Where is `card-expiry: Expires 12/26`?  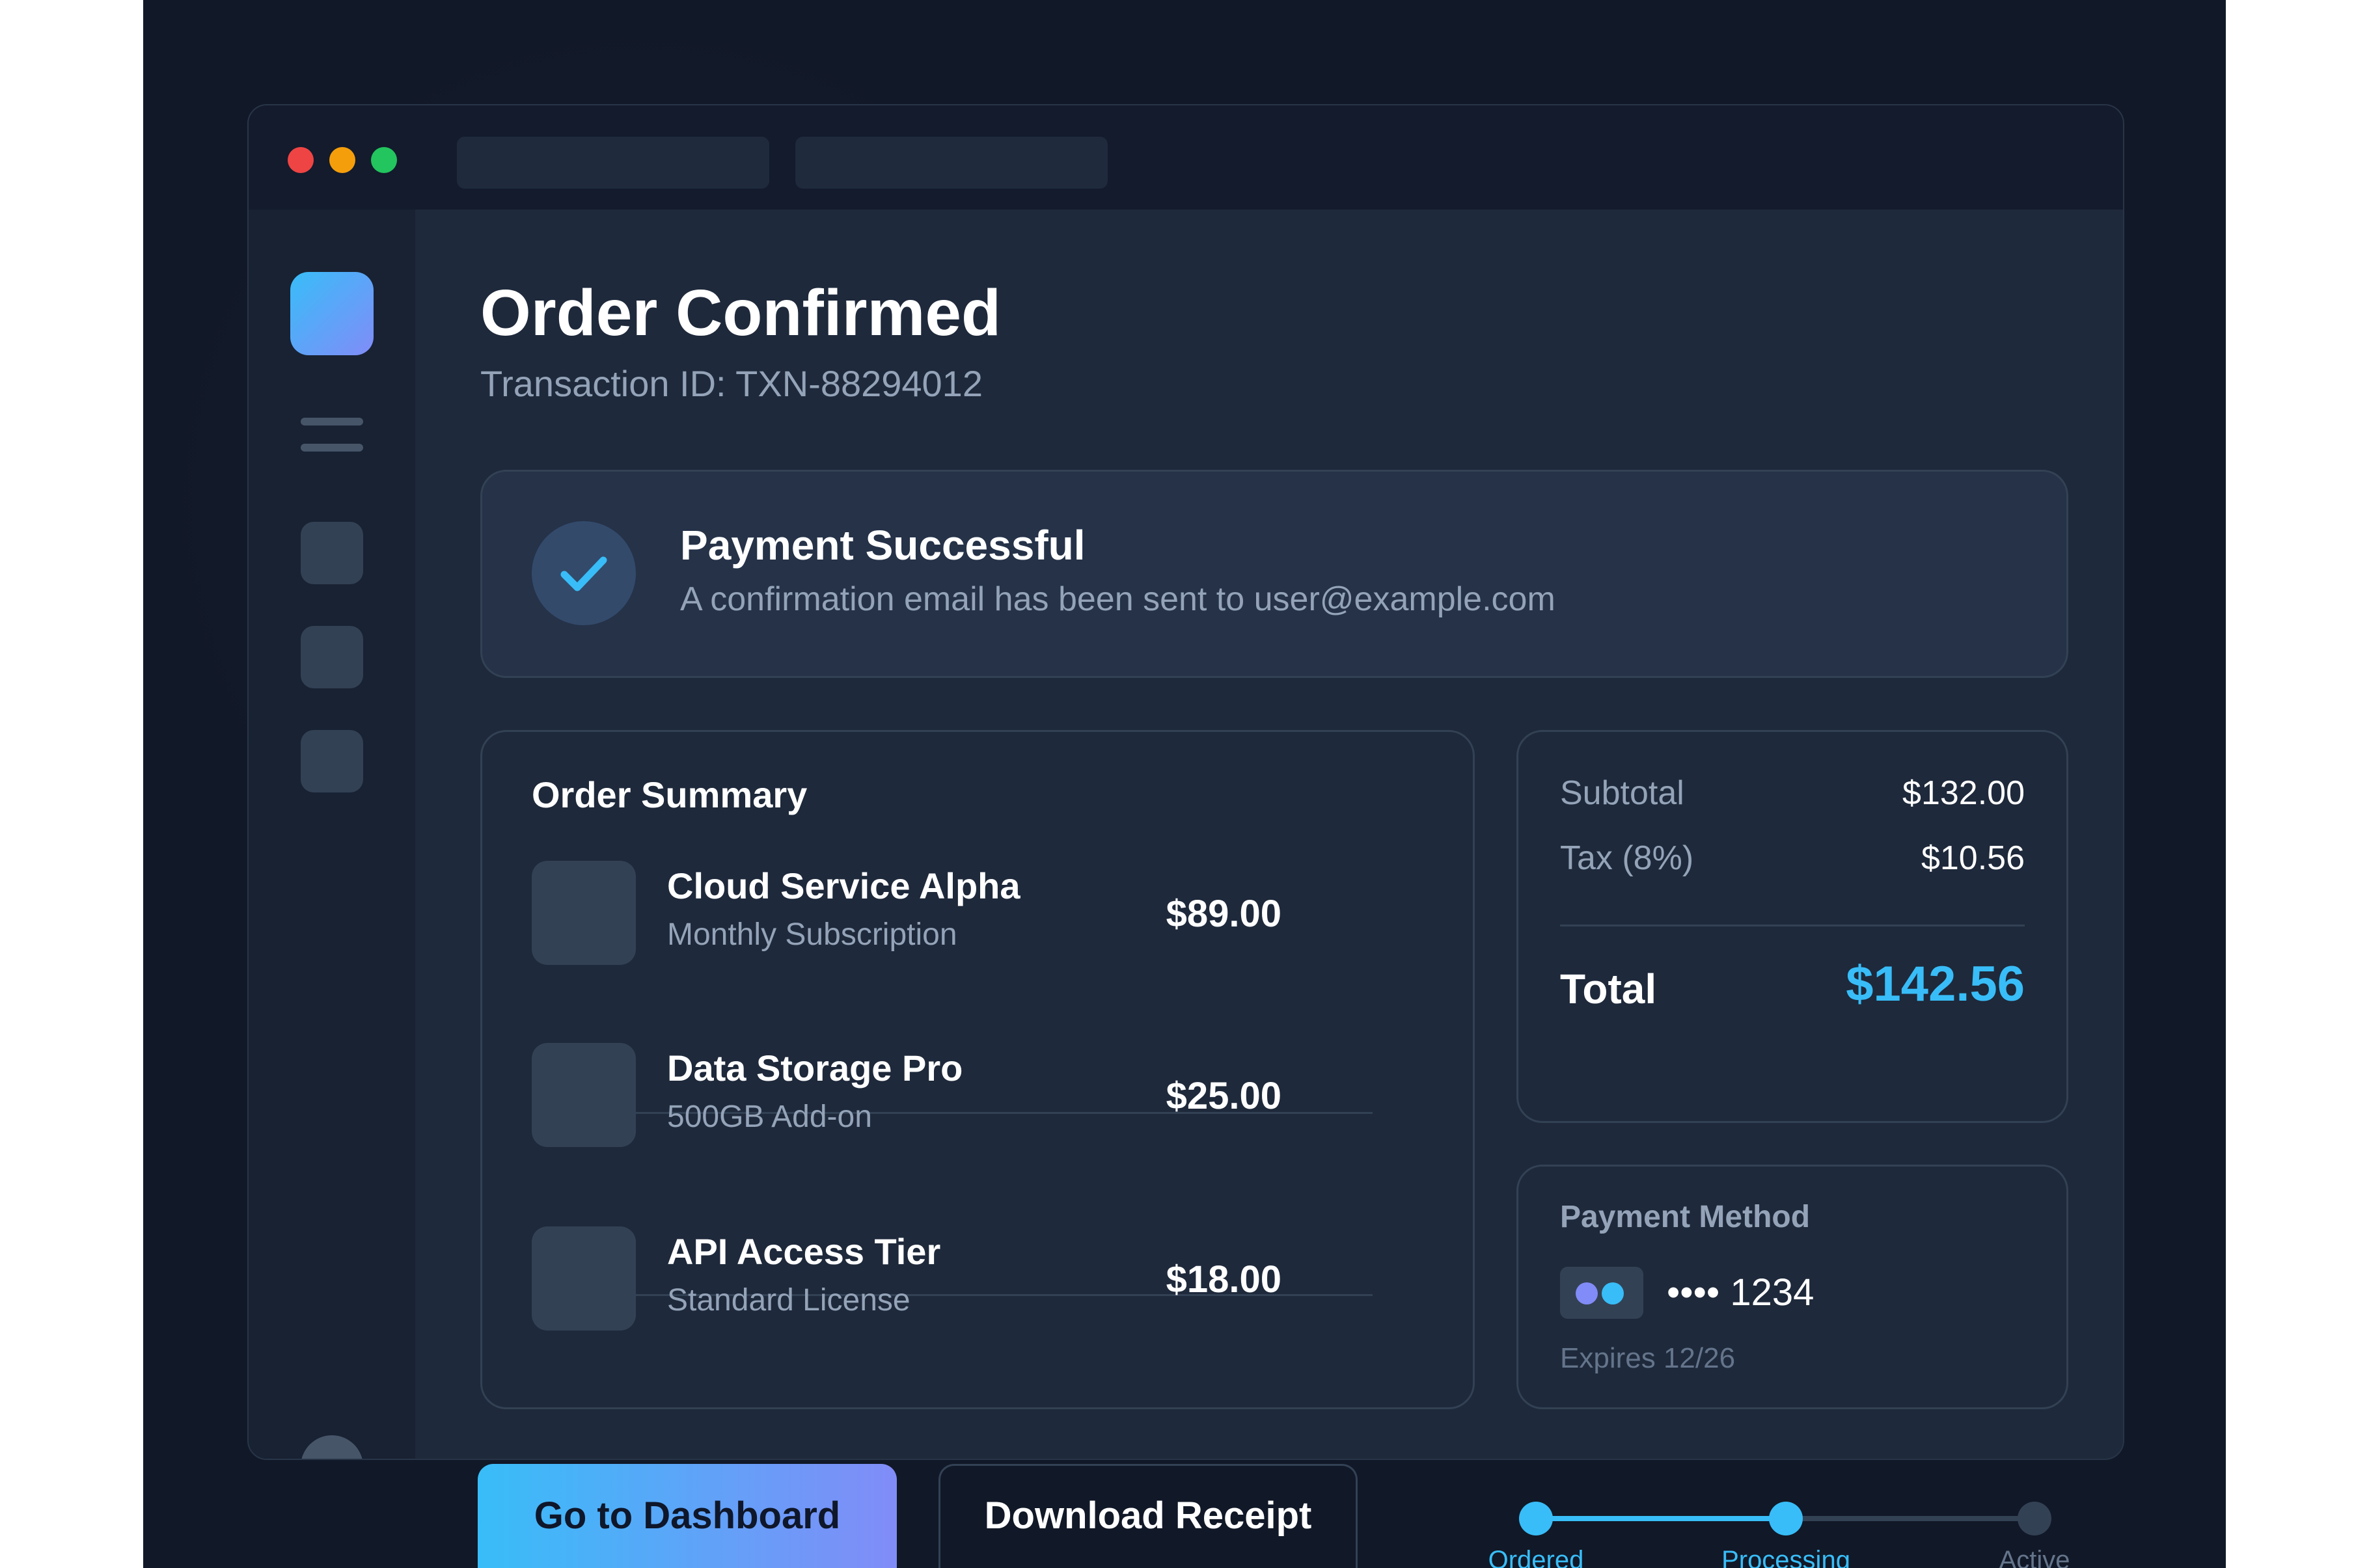
card-expiry: Expires 12/26 is located at coordinates (1648, 1358).